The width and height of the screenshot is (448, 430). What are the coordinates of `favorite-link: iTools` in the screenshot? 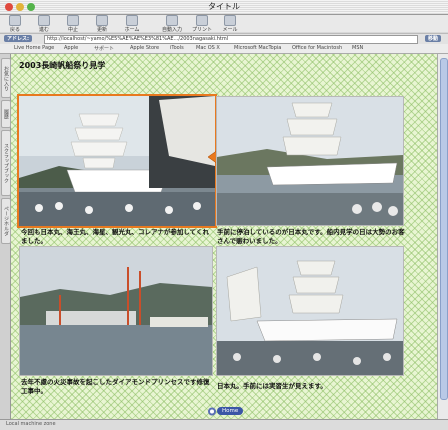 It's located at (177, 48).